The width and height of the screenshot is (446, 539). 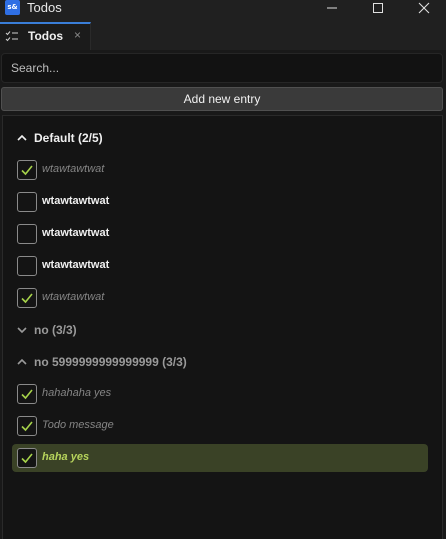 I want to click on window-title: Todos, so click(x=44, y=7).